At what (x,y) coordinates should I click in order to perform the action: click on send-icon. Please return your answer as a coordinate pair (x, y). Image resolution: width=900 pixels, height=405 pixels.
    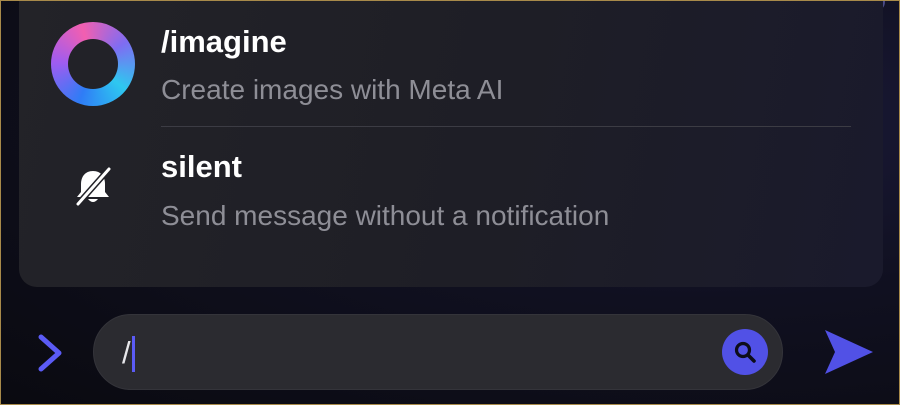
    Looking at the image, I should click on (849, 352).